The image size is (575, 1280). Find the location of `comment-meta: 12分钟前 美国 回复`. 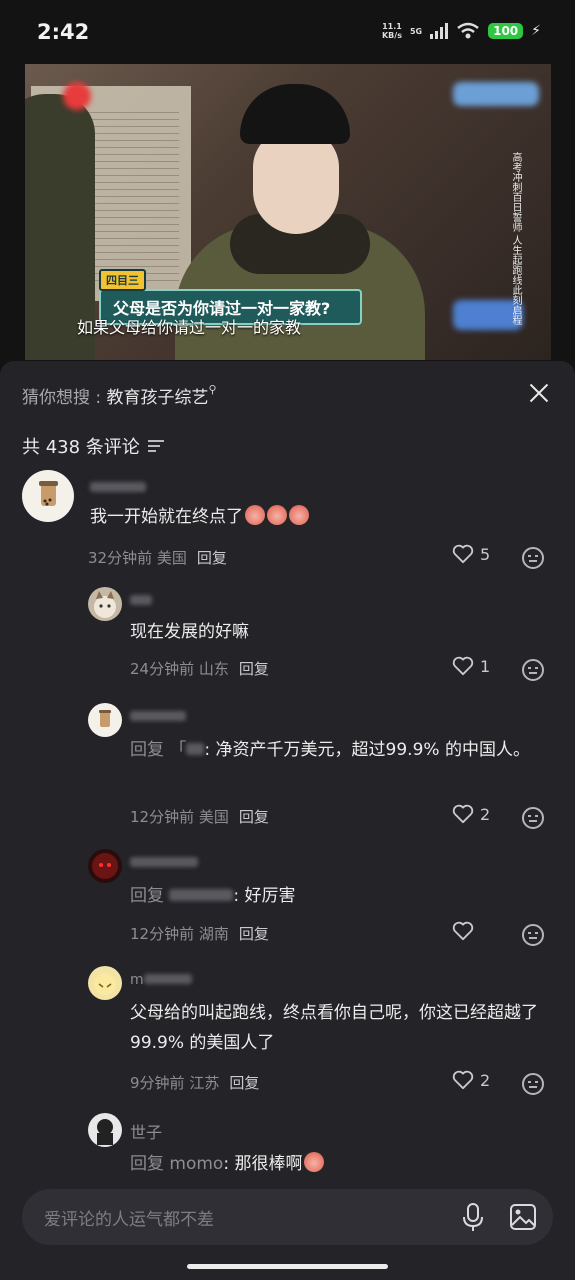

comment-meta: 12分钟前 美国 回复 is located at coordinates (199, 817).